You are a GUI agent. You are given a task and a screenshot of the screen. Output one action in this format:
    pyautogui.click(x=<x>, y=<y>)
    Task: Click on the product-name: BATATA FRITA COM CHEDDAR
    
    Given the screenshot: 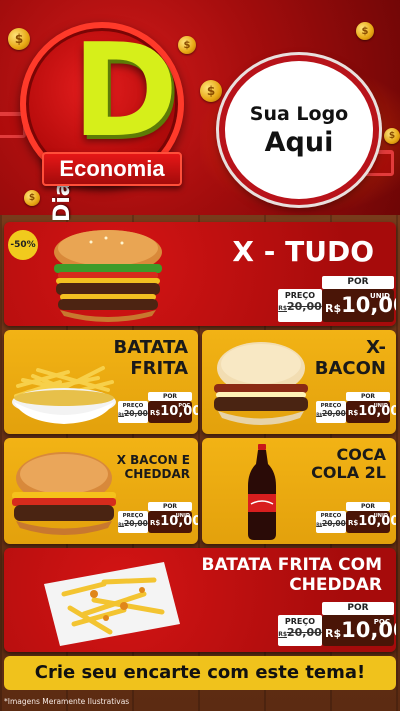 What is the action you would take?
    pyautogui.click(x=291, y=575)
    